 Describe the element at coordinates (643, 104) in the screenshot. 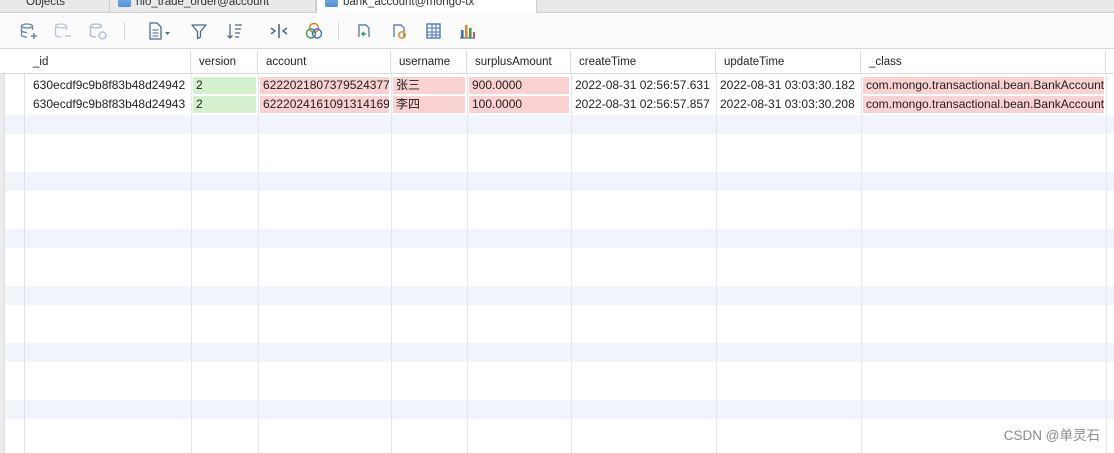

I see `cell-create-time: 2022-08-31 02:56:57.857` at that location.